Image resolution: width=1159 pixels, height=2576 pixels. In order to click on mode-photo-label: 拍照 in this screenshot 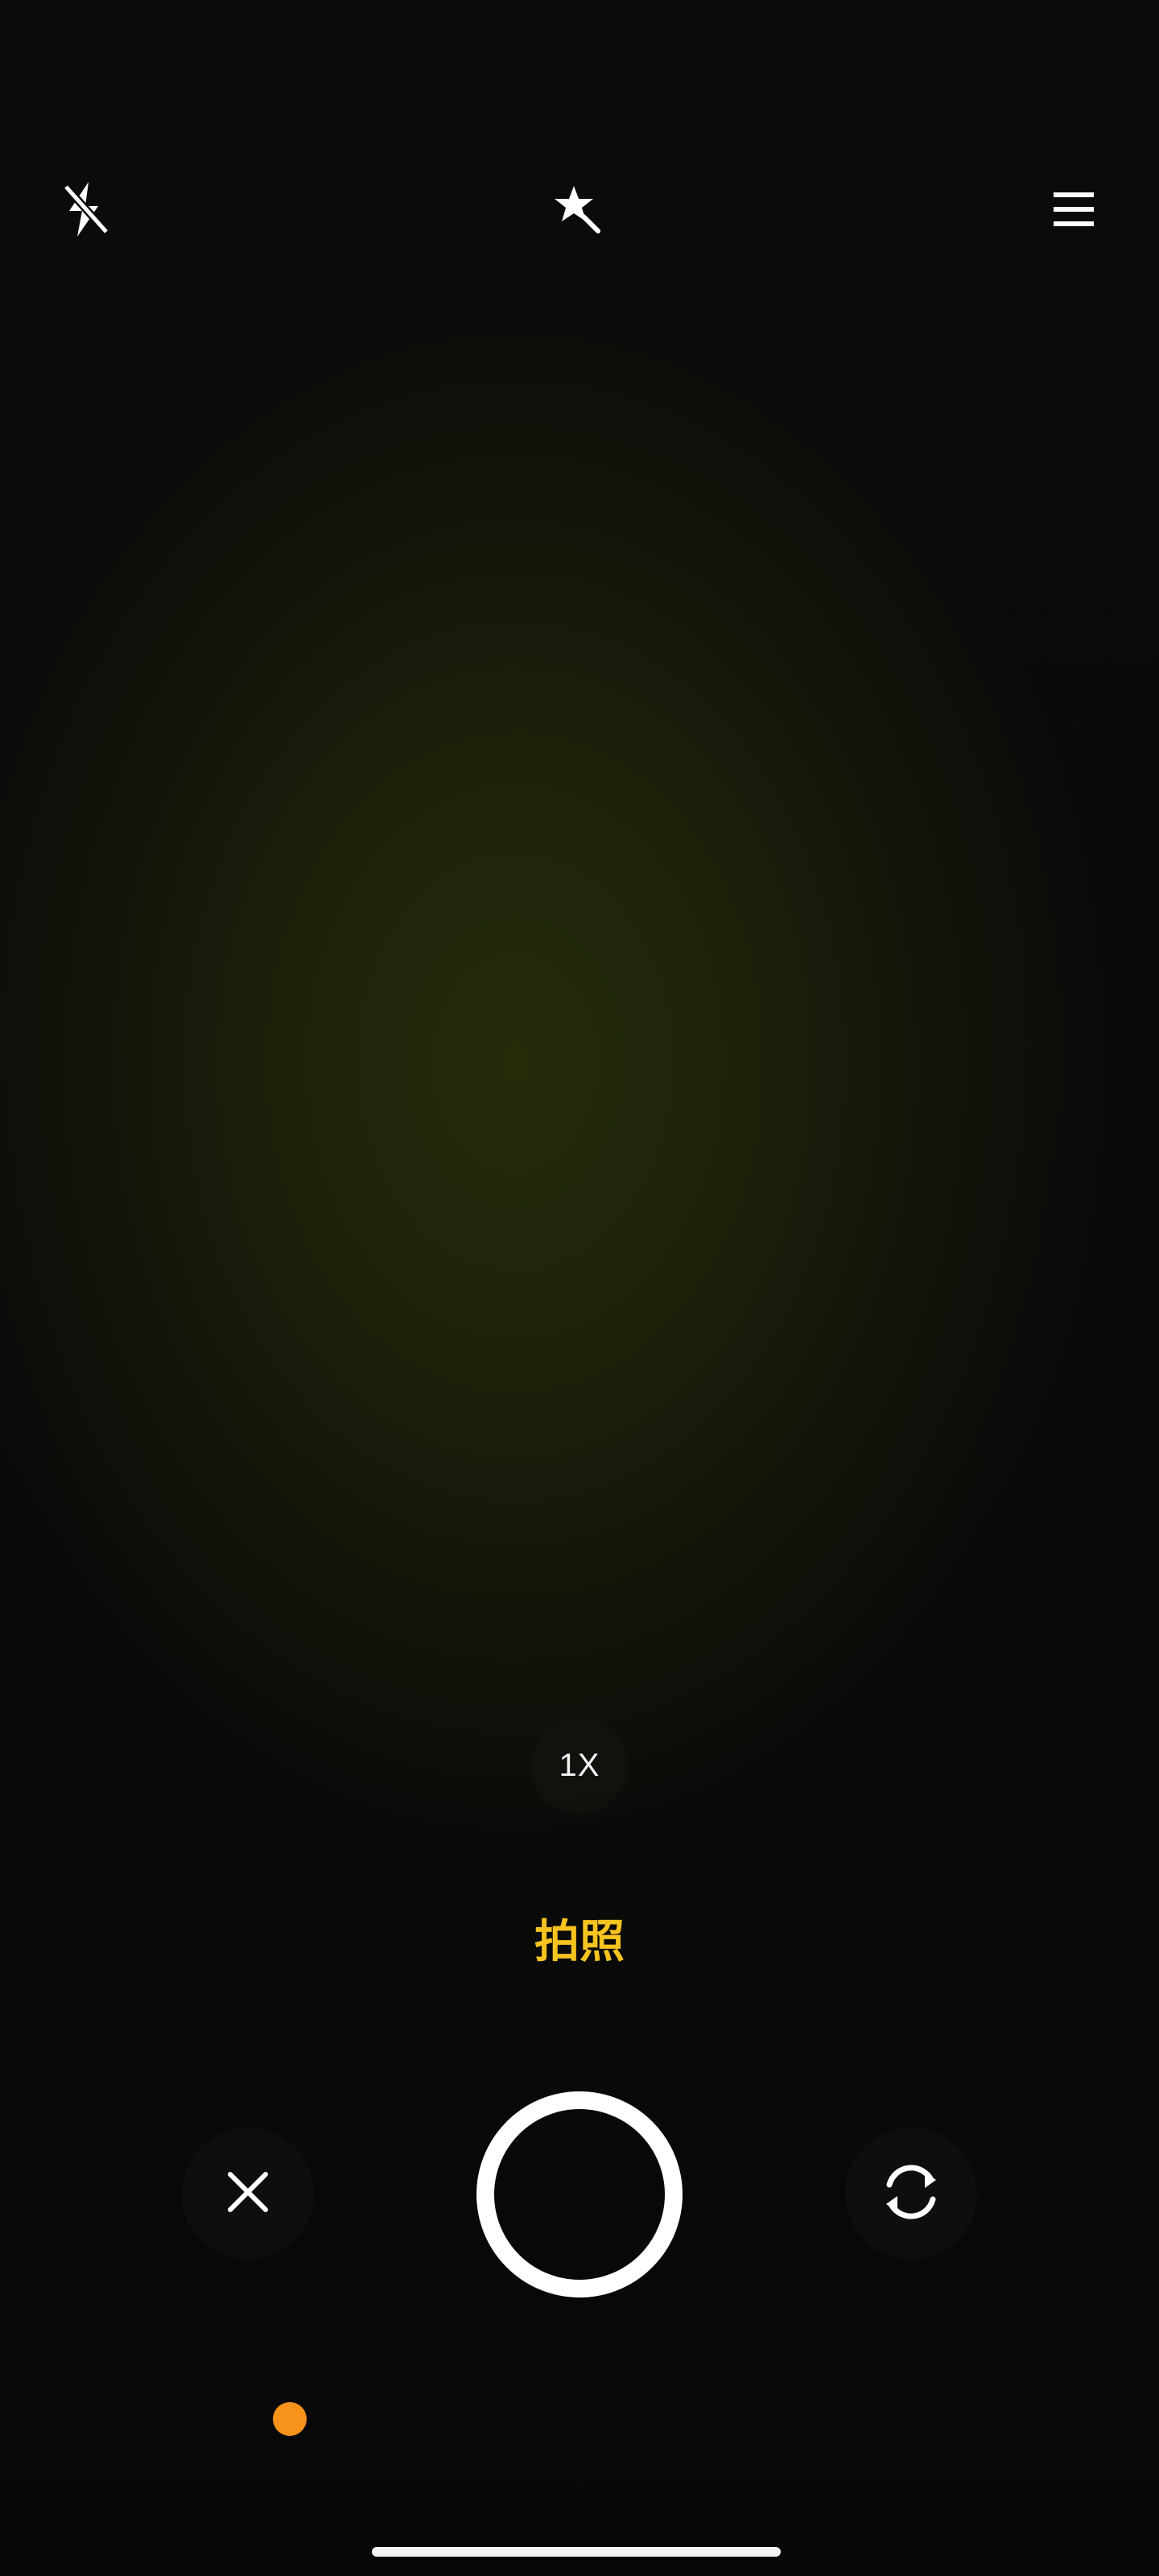, I will do `click(579, 1941)`.